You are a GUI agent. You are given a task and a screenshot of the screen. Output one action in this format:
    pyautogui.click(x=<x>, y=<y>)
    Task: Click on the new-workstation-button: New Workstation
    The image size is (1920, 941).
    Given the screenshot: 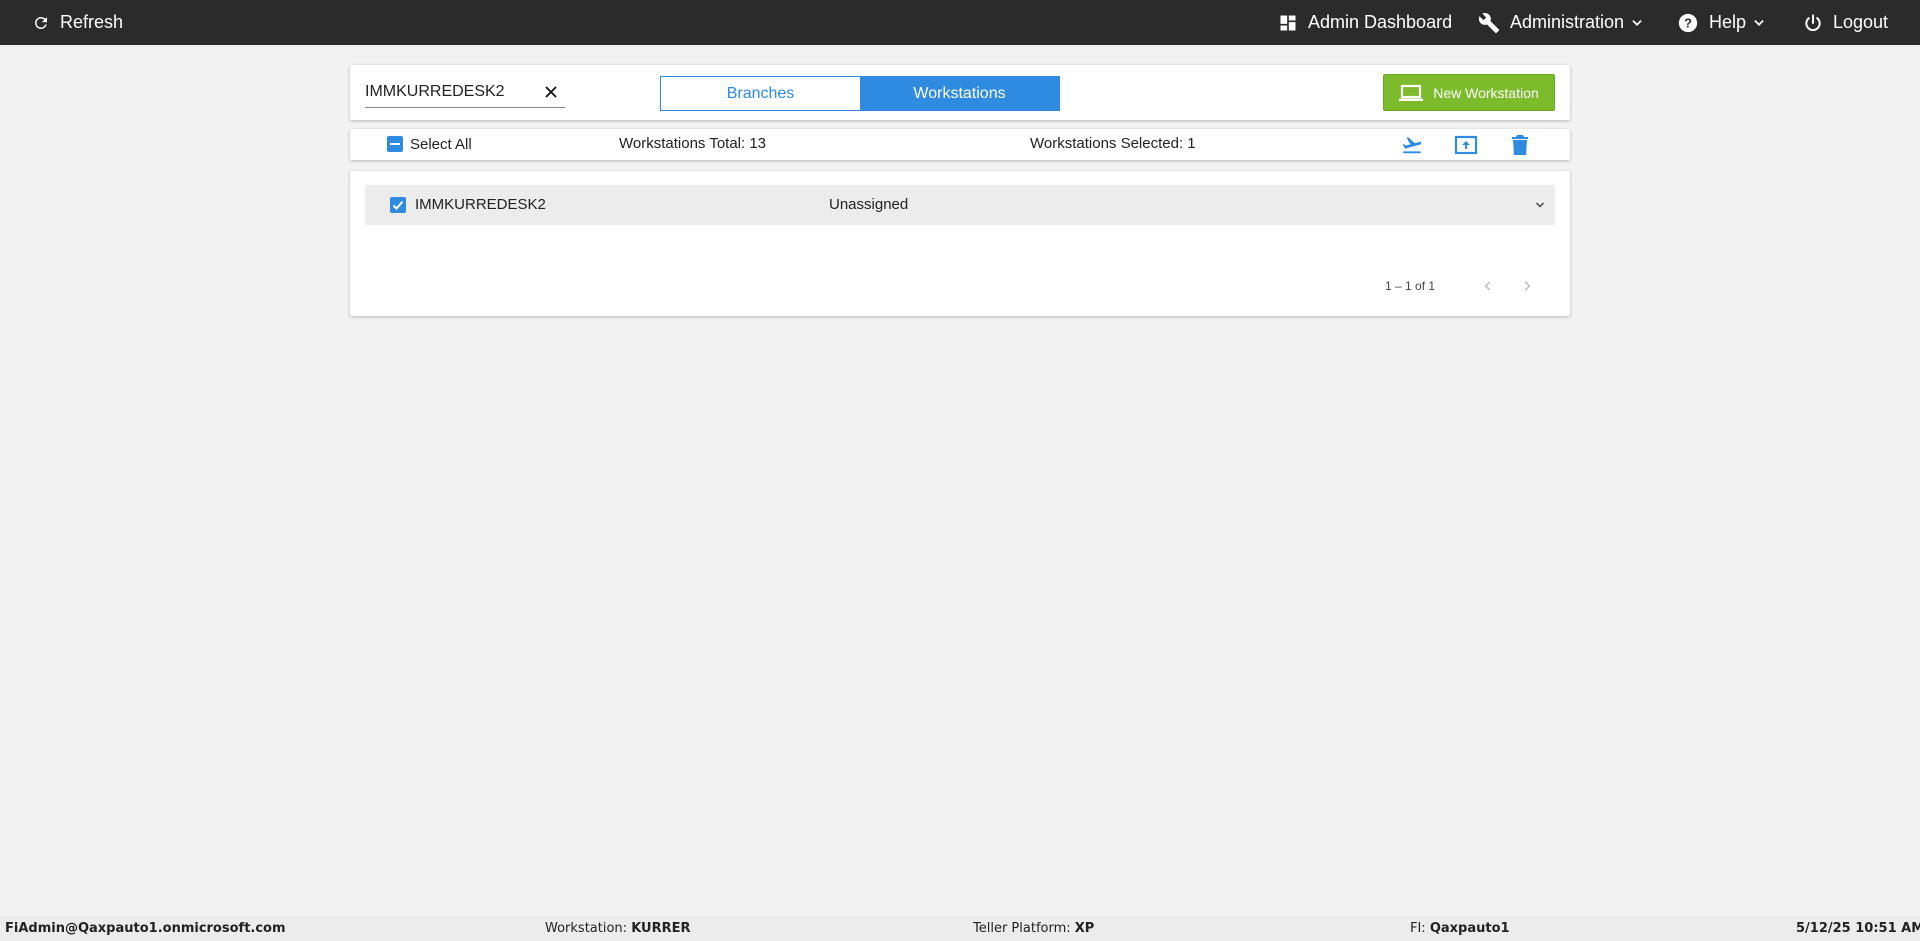 What is the action you would take?
    pyautogui.click(x=1469, y=92)
    